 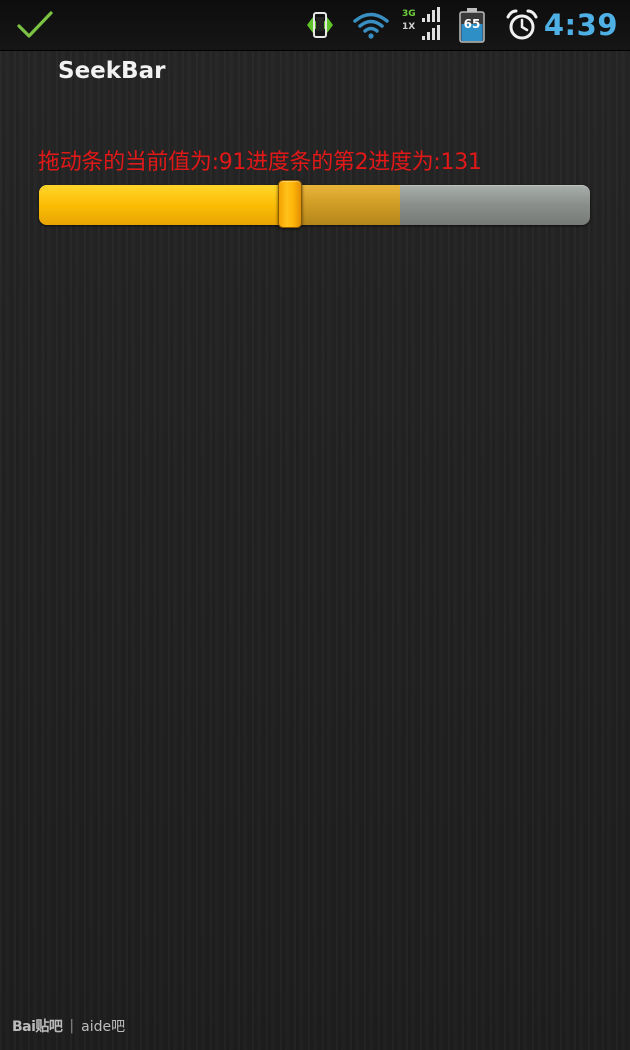 I want to click on wifi-icon, so click(x=371, y=25).